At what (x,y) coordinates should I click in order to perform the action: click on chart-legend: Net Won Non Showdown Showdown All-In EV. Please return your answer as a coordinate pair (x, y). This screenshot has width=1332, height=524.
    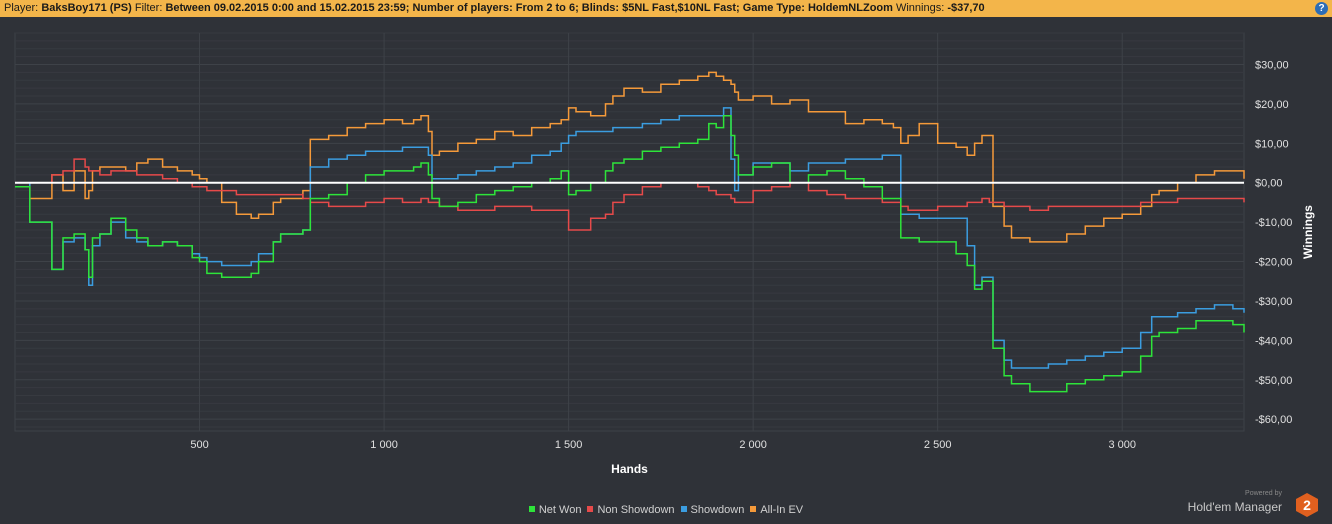
    Looking at the image, I should click on (666, 510).